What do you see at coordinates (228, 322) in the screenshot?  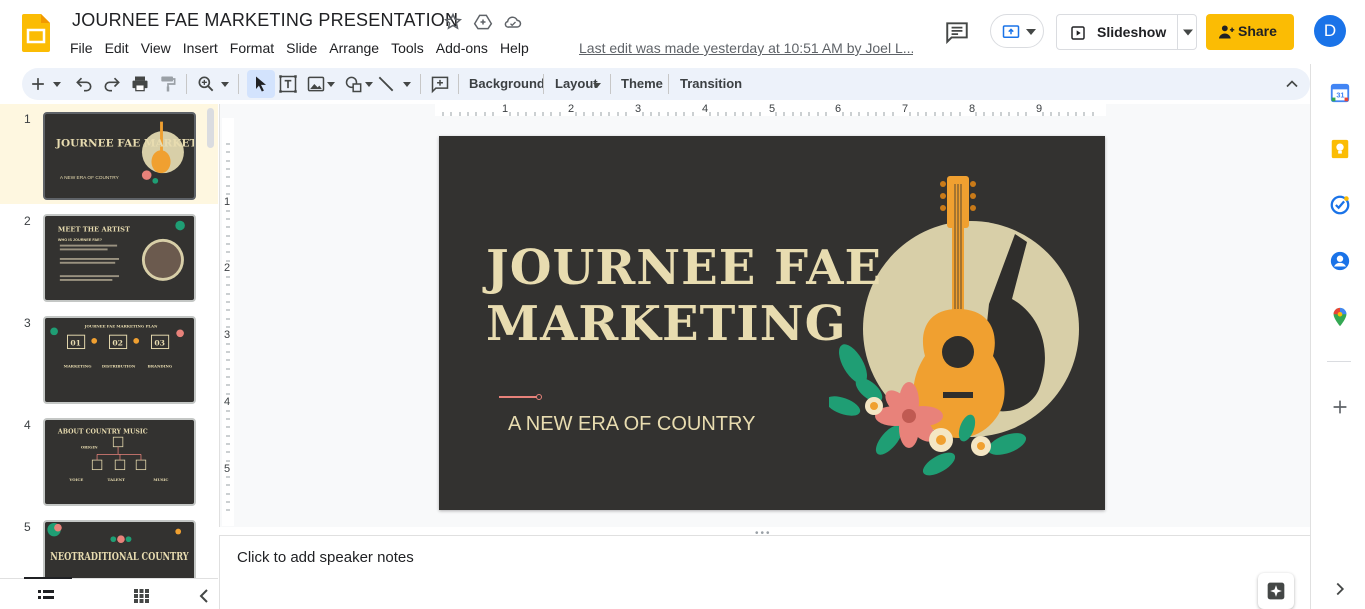 I see `vertical-ruler: 1 2 3 4 5` at bounding box center [228, 322].